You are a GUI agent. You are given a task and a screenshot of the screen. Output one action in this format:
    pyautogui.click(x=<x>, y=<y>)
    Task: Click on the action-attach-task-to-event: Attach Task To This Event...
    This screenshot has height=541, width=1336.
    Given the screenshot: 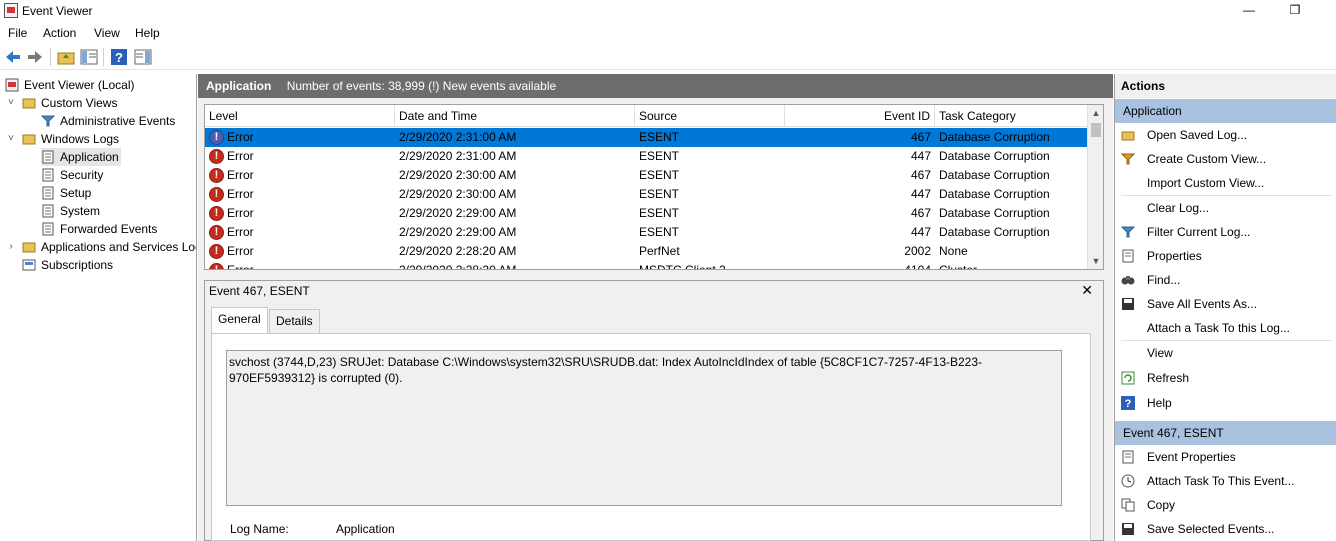 What is the action you would take?
    pyautogui.click(x=1225, y=481)
    